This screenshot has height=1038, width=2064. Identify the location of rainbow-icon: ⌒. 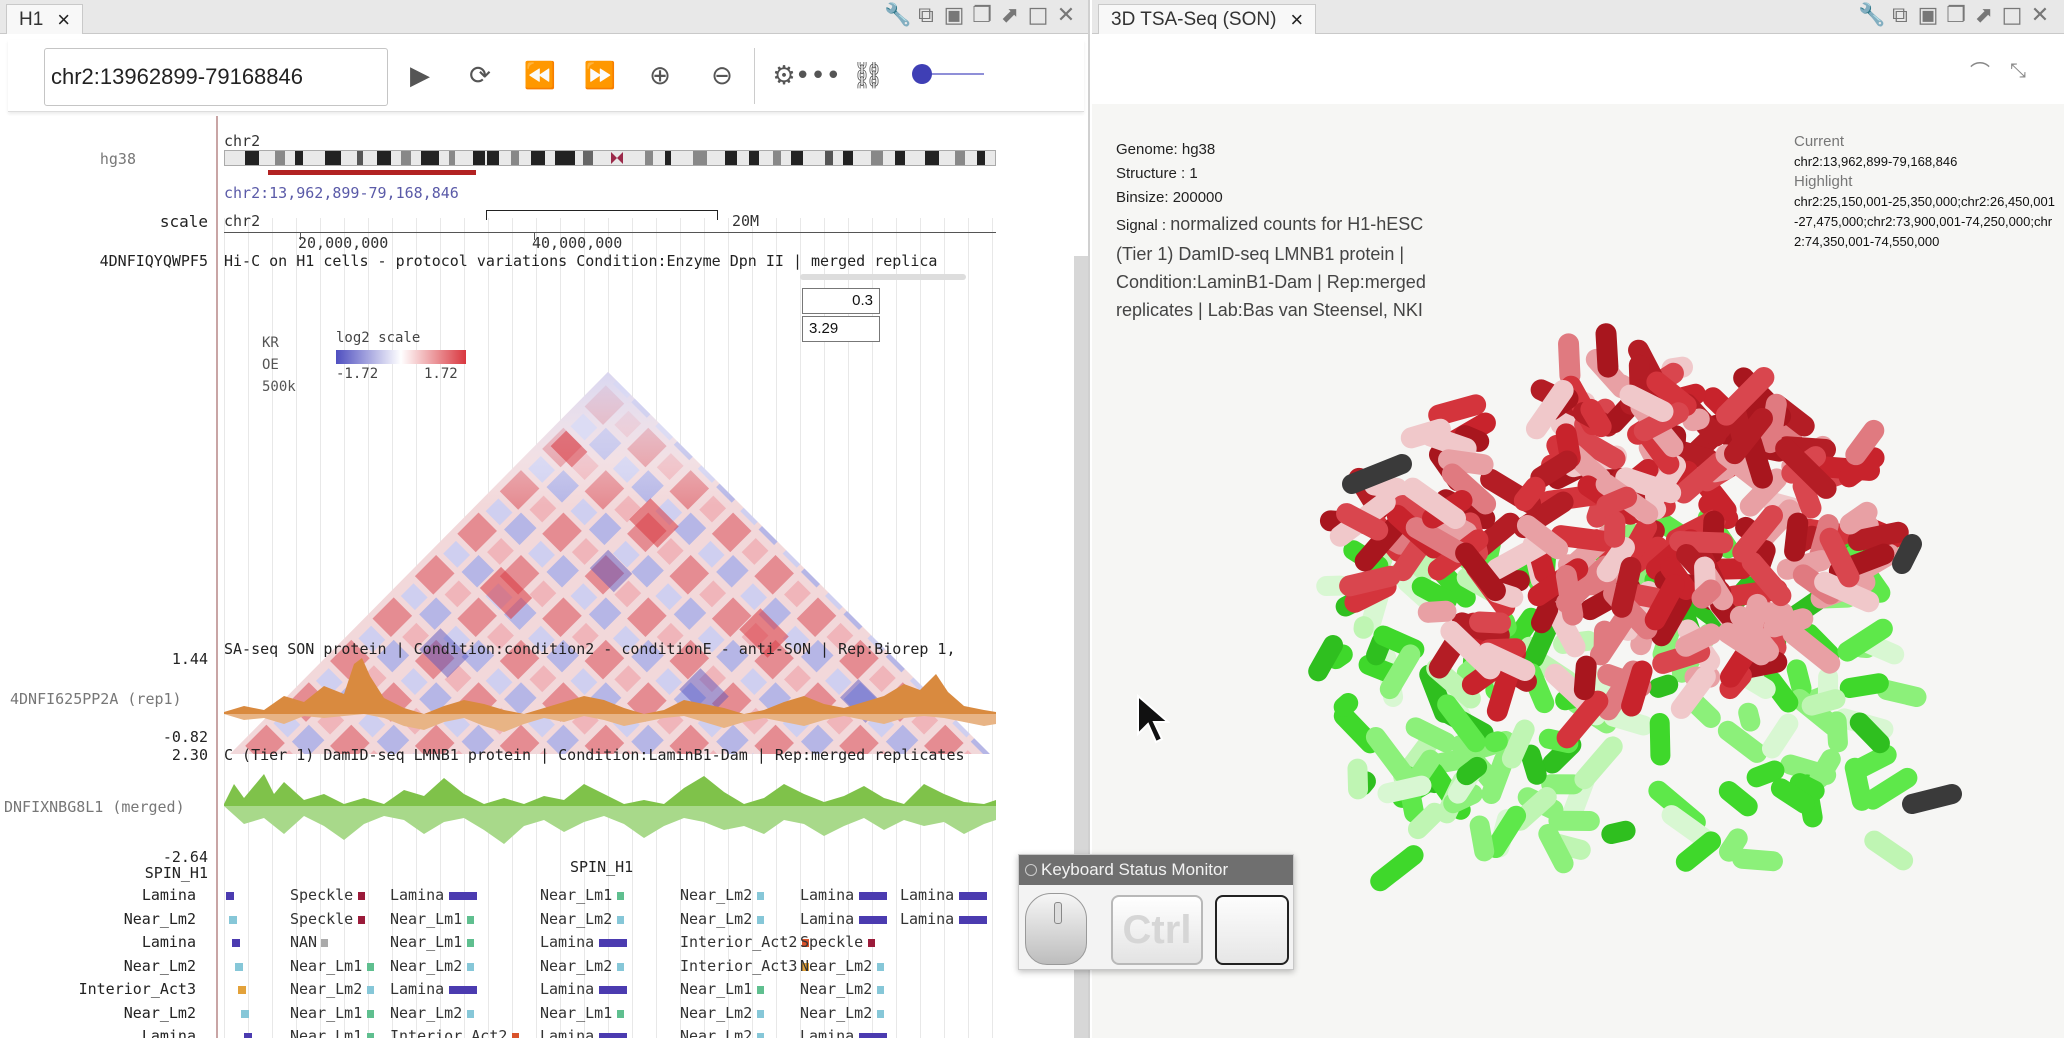
(1980, 70).